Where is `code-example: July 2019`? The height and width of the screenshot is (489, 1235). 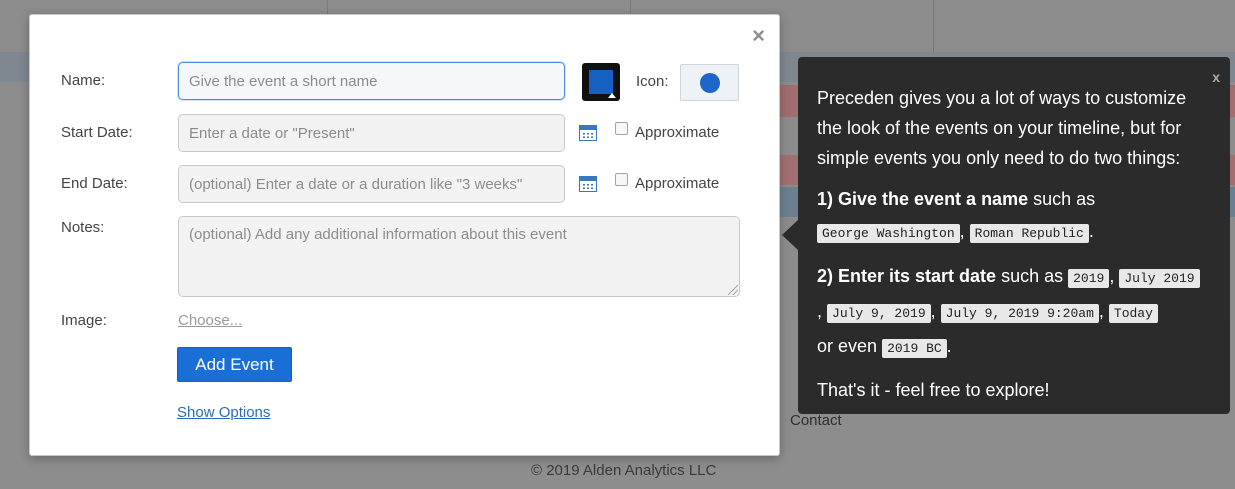 code-example: July 2019 is located at coordinates (1159, 278).